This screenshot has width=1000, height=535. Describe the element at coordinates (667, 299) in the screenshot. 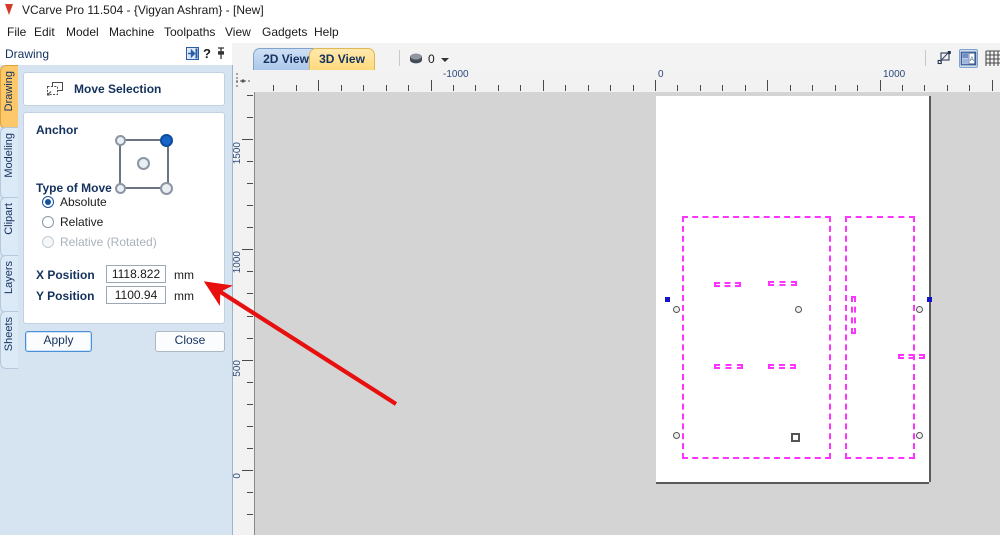

I see `marker-top-left` at that location.